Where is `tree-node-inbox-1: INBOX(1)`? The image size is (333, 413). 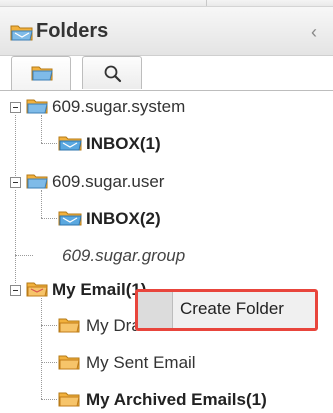
tree-node-inbox-1: INBOX(1) is located at coordinates (123, 144).